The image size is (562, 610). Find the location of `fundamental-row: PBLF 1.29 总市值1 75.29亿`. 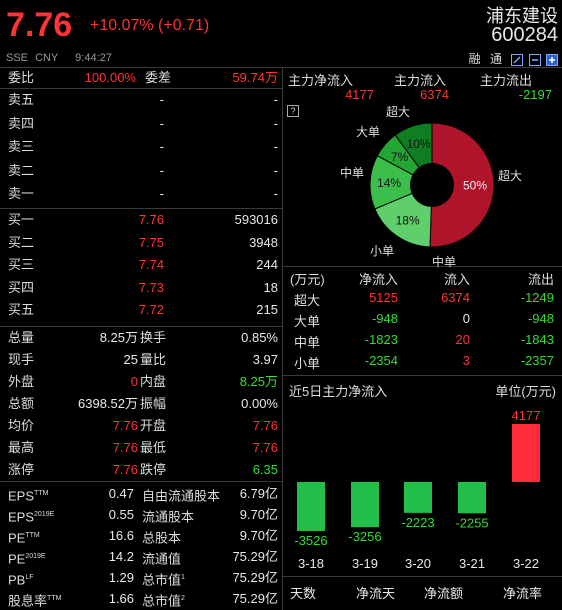

fundamental-row: PBLF 1.29 总市值1 75.29亿 is located at coordinates (141, 577).